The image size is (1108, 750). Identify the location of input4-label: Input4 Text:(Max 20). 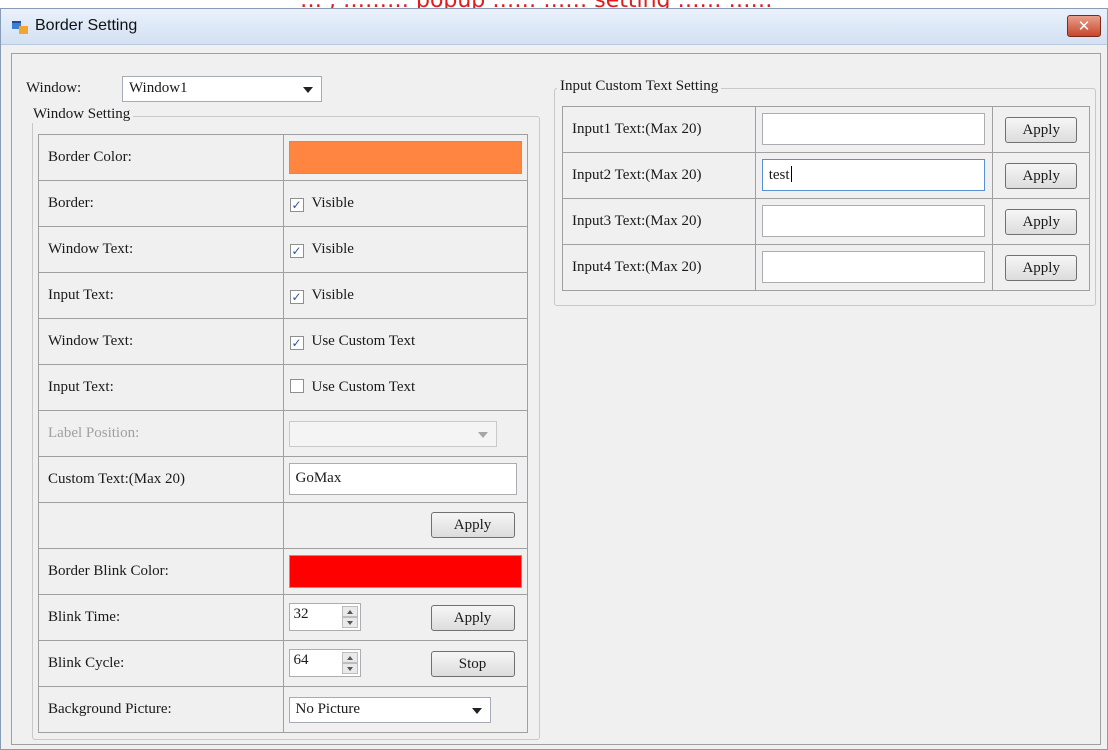
(659, 267).